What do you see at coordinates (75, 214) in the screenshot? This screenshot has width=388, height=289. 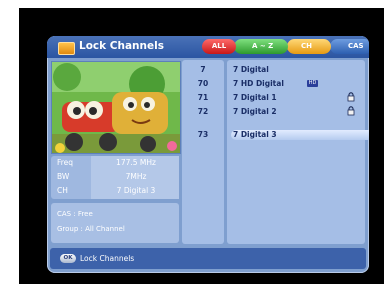 I see `cas-status: CAS : Free` at bounding box center [75, 214].